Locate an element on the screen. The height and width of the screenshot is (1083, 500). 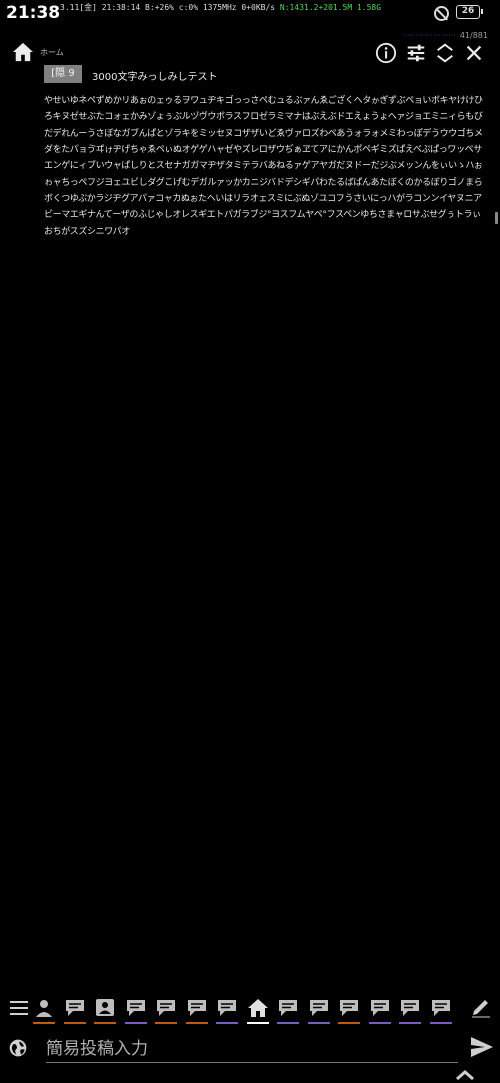
collapse-button is located at coordinates (465, 1073).